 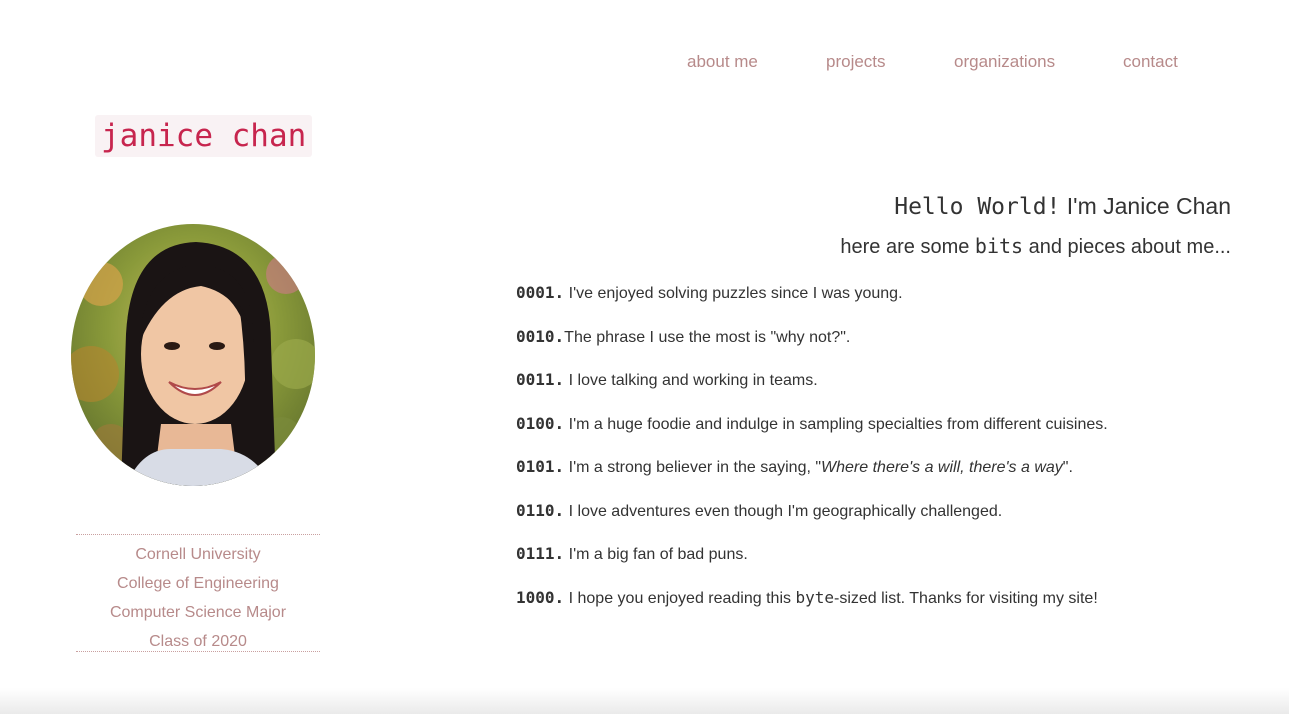 What do you see at coordinates (198, 554) in the screenshot?
I see `education-university: Cornell University` at bounding box center [198, 554].